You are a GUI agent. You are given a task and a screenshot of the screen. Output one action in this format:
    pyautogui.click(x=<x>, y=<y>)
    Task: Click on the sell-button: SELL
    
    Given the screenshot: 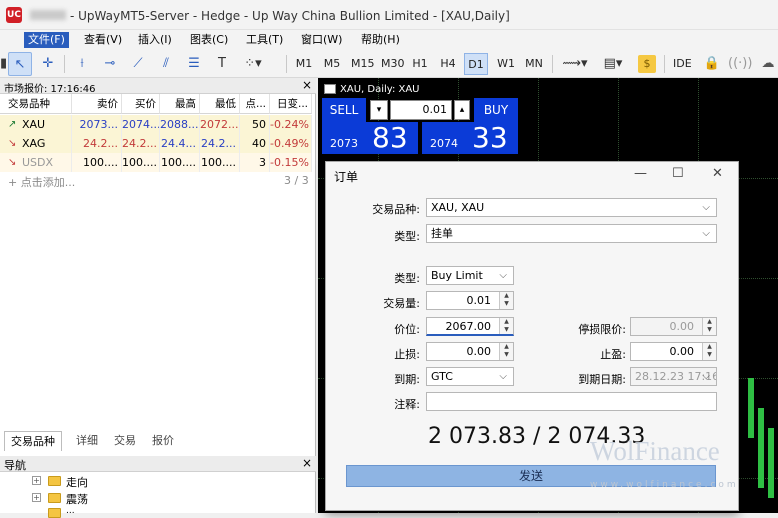 What is the action you would take?
    pyautogui.click(x=344, y=110)
    